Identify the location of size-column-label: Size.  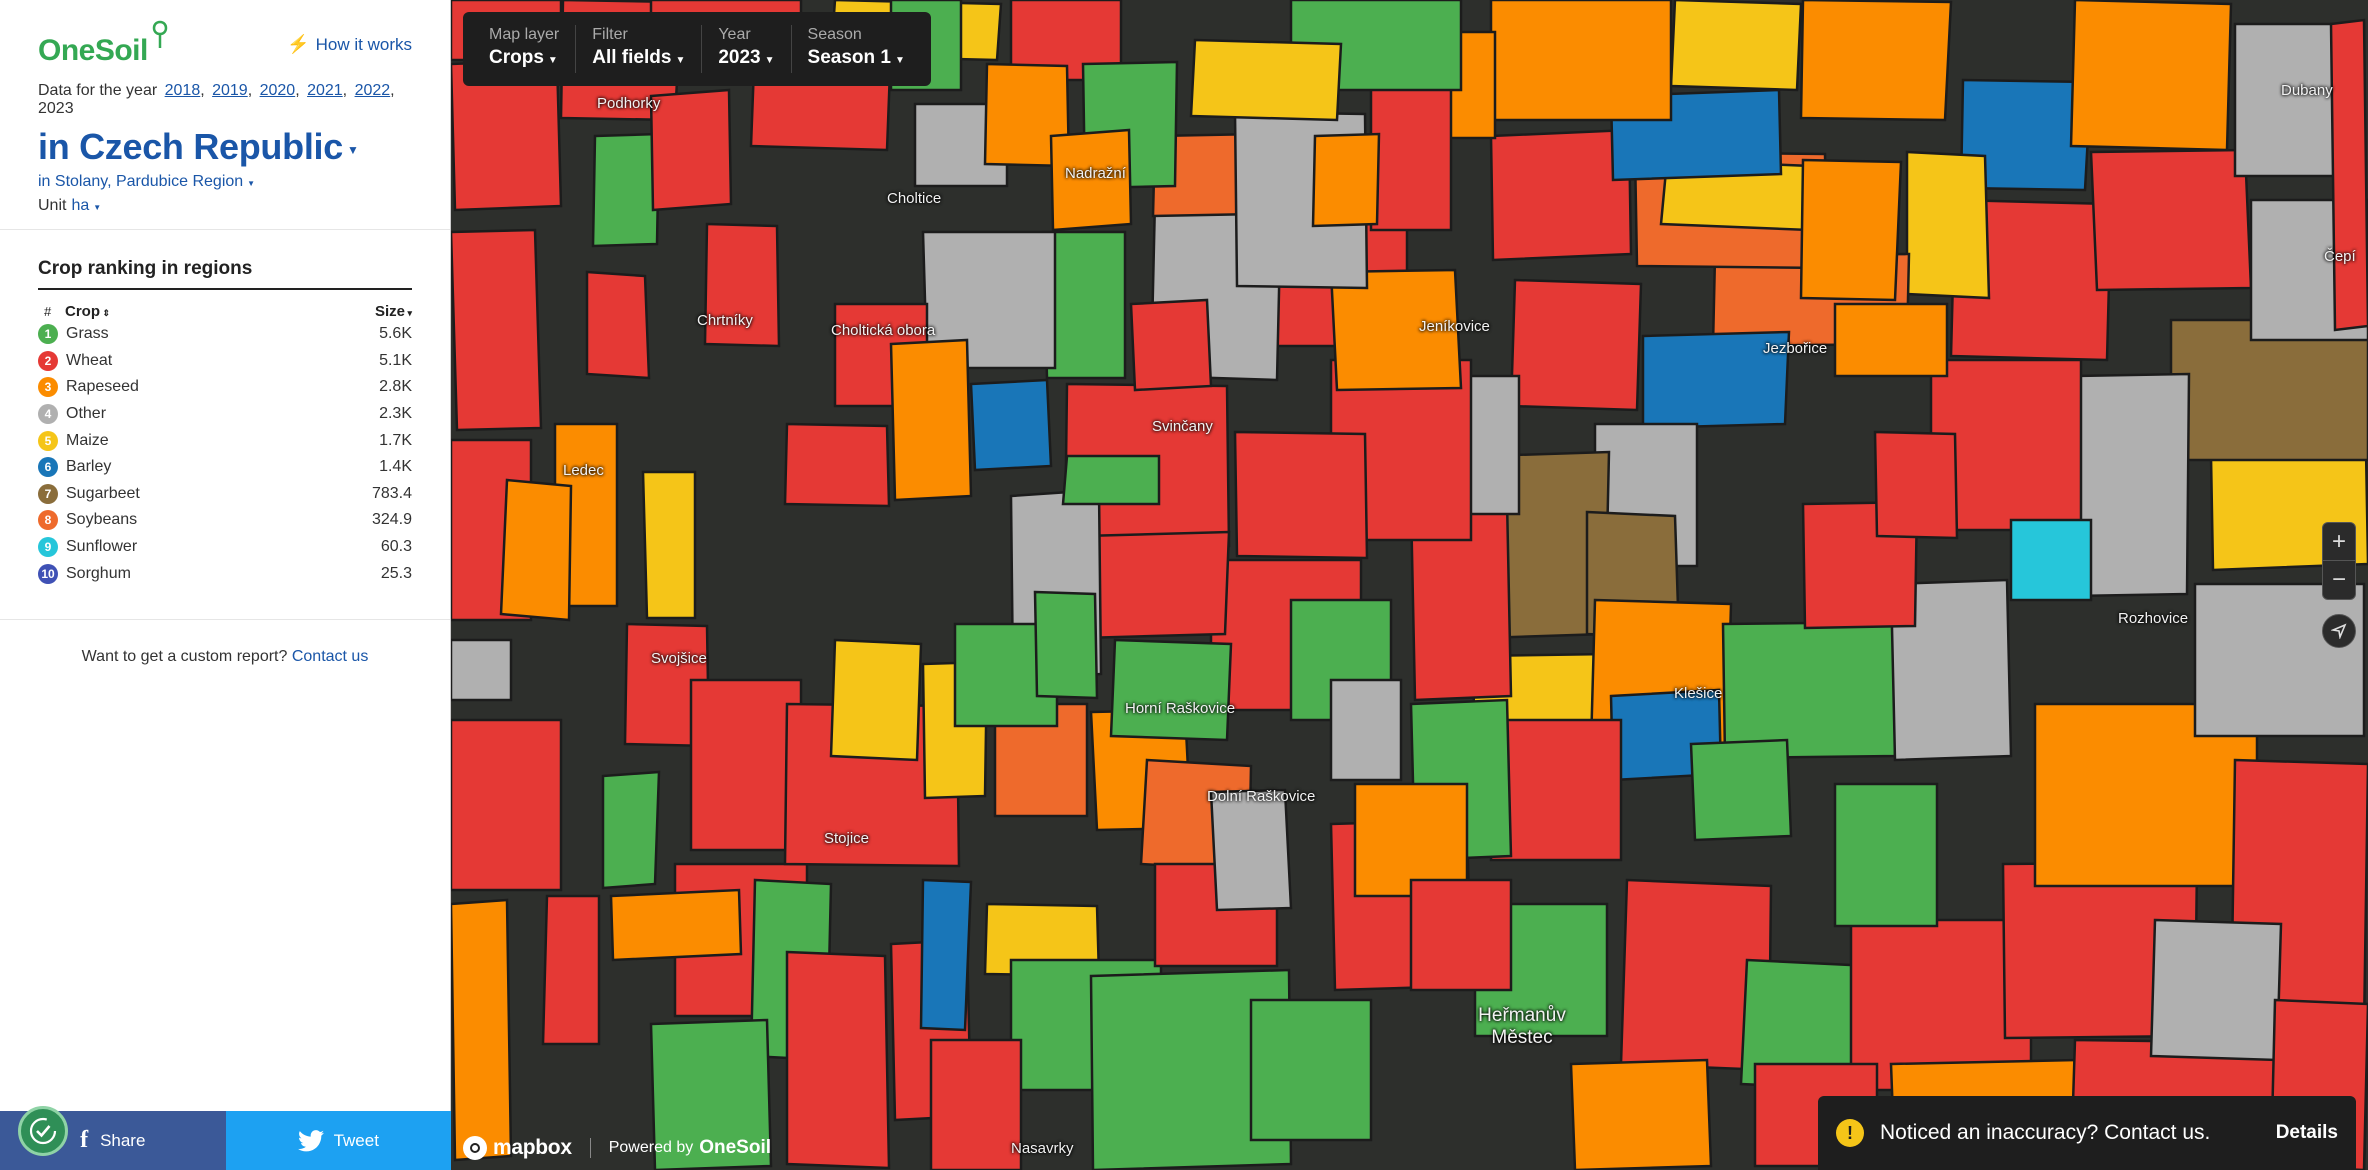
(389, 311).